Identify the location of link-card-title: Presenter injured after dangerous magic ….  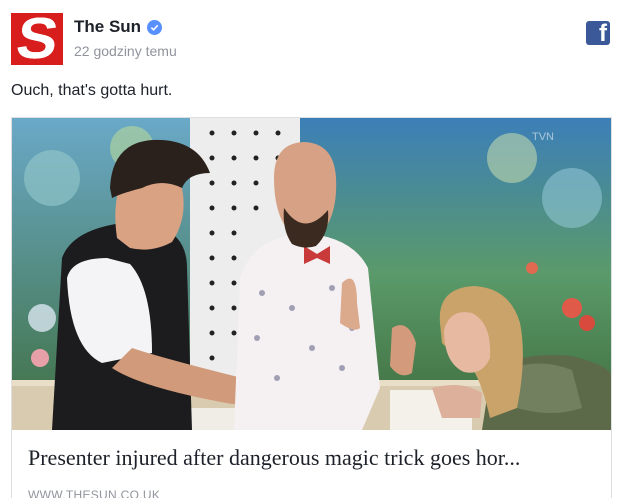
(274, 458).